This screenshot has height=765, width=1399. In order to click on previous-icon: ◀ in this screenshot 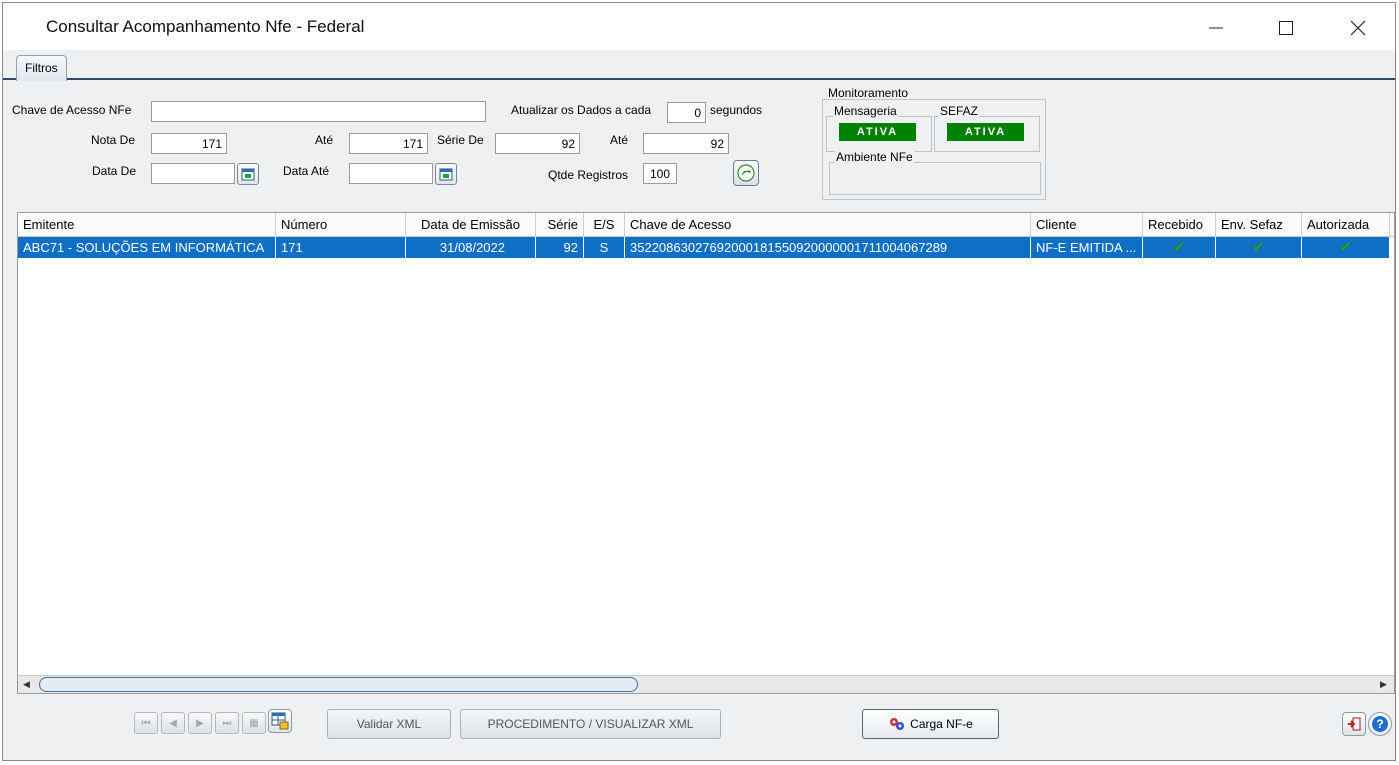, I will do `click(173, 723)`.